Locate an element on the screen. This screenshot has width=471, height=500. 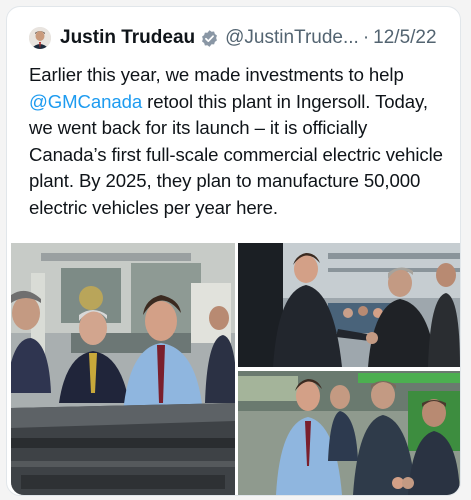
tweet-header: Justin Trudeau @JustinTrude... · 12/5/22 is located at coordinates (233, 38).